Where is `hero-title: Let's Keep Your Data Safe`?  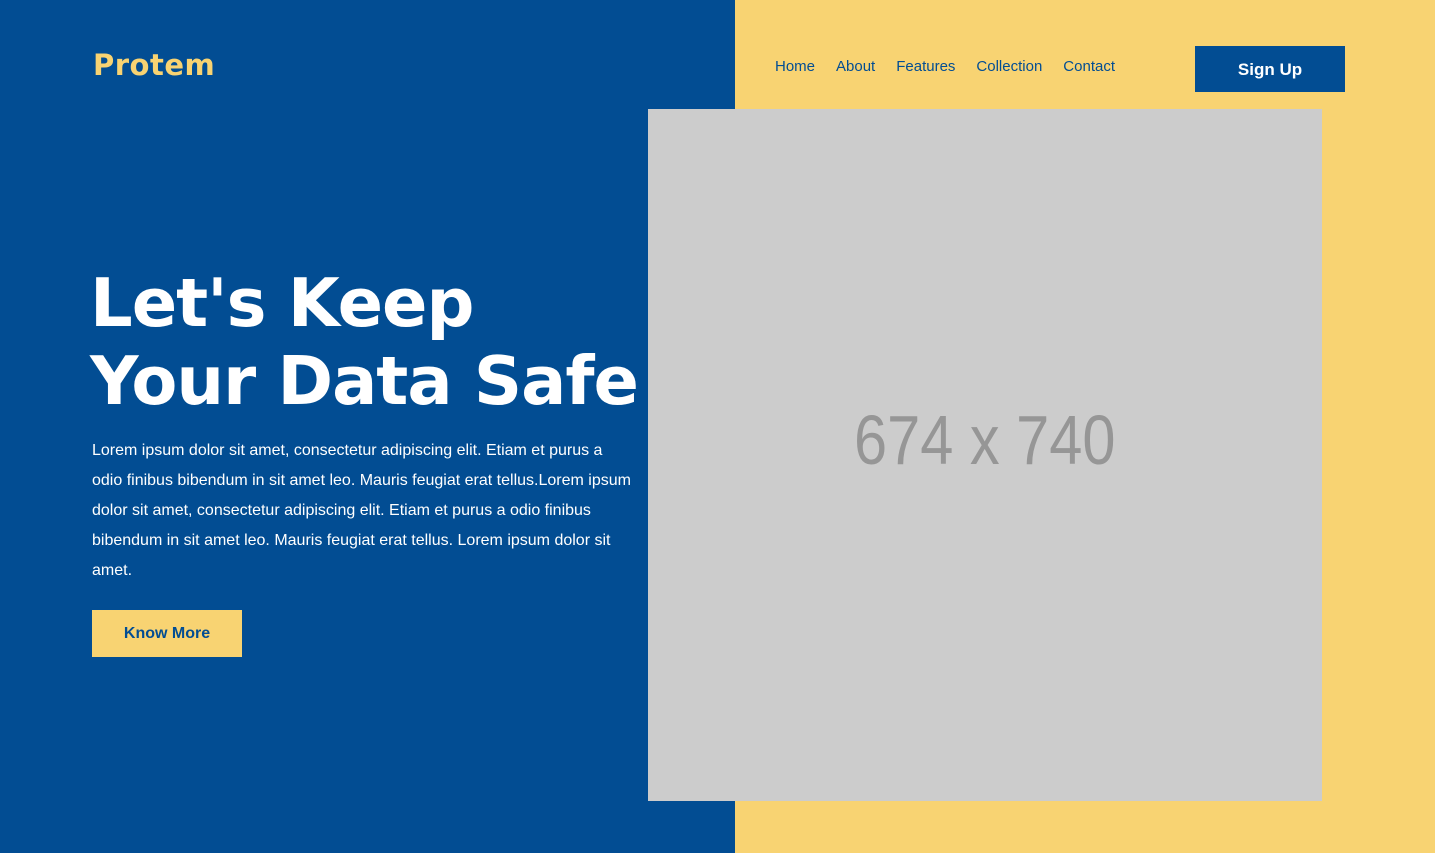 hero-title: Let's Keep Your Data Safe is located at coordinates (364, 342).